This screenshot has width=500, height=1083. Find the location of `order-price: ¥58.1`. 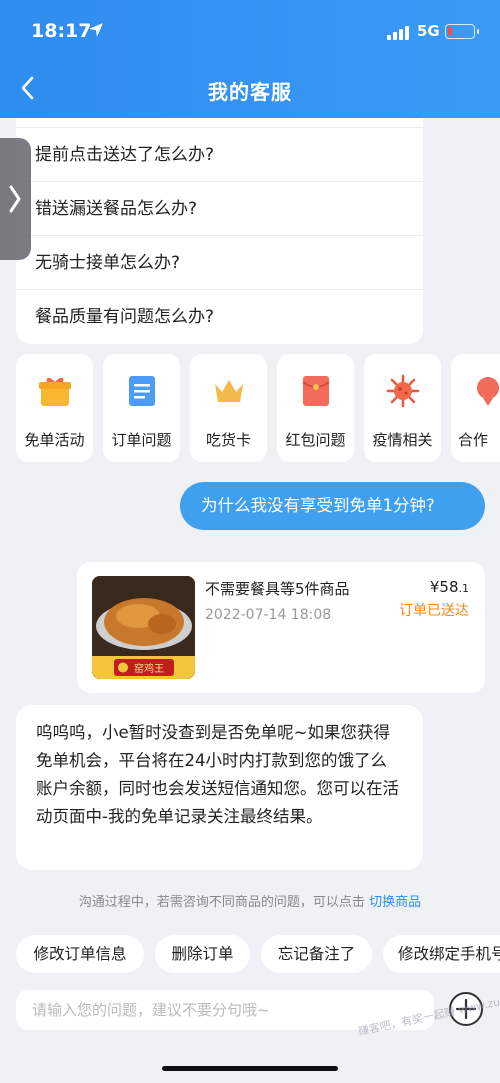

order-price: ¥58.1 is located at coordinates (449, 587).